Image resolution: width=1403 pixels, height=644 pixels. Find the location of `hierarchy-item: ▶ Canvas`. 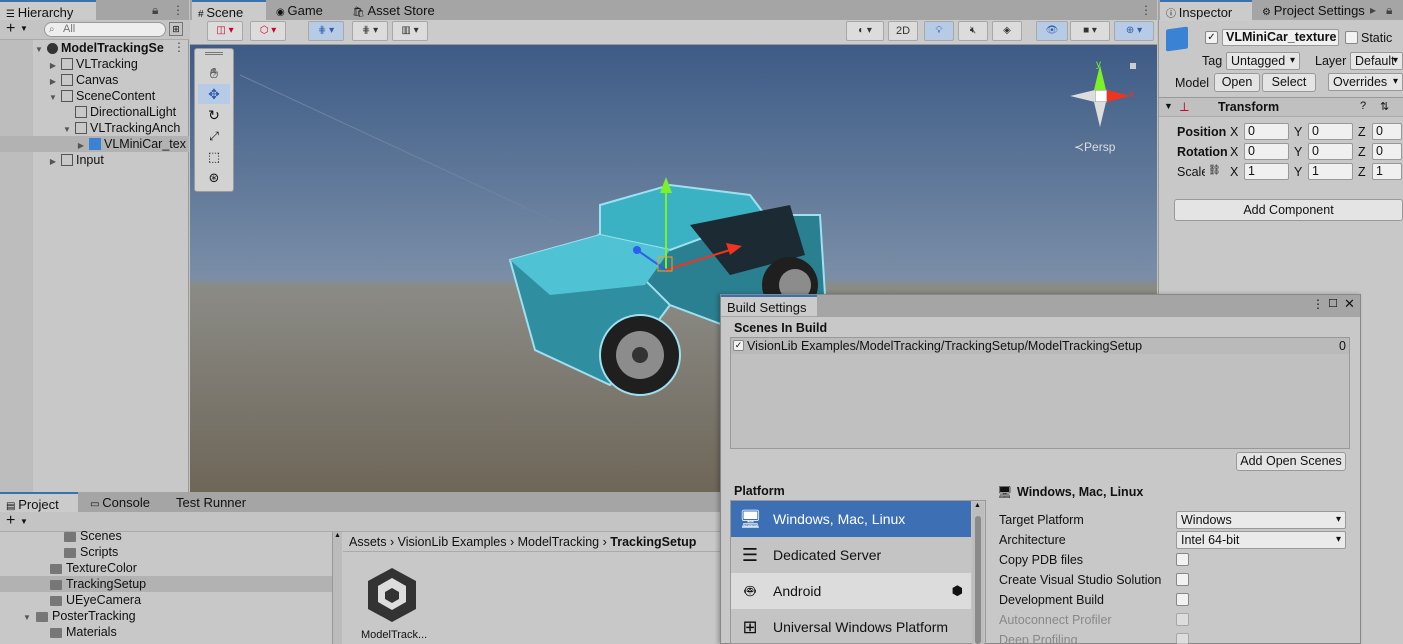

hierarchy-item: ▶ Canvas is located at coordinates (83, 80).